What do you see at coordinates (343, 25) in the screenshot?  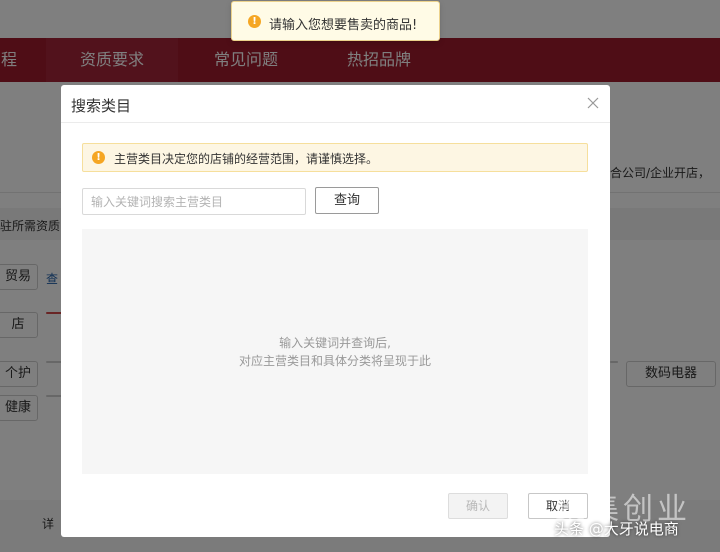 I see `toast-message: 请输入您想要售卖的商品!` at bounding box center [343, 25].